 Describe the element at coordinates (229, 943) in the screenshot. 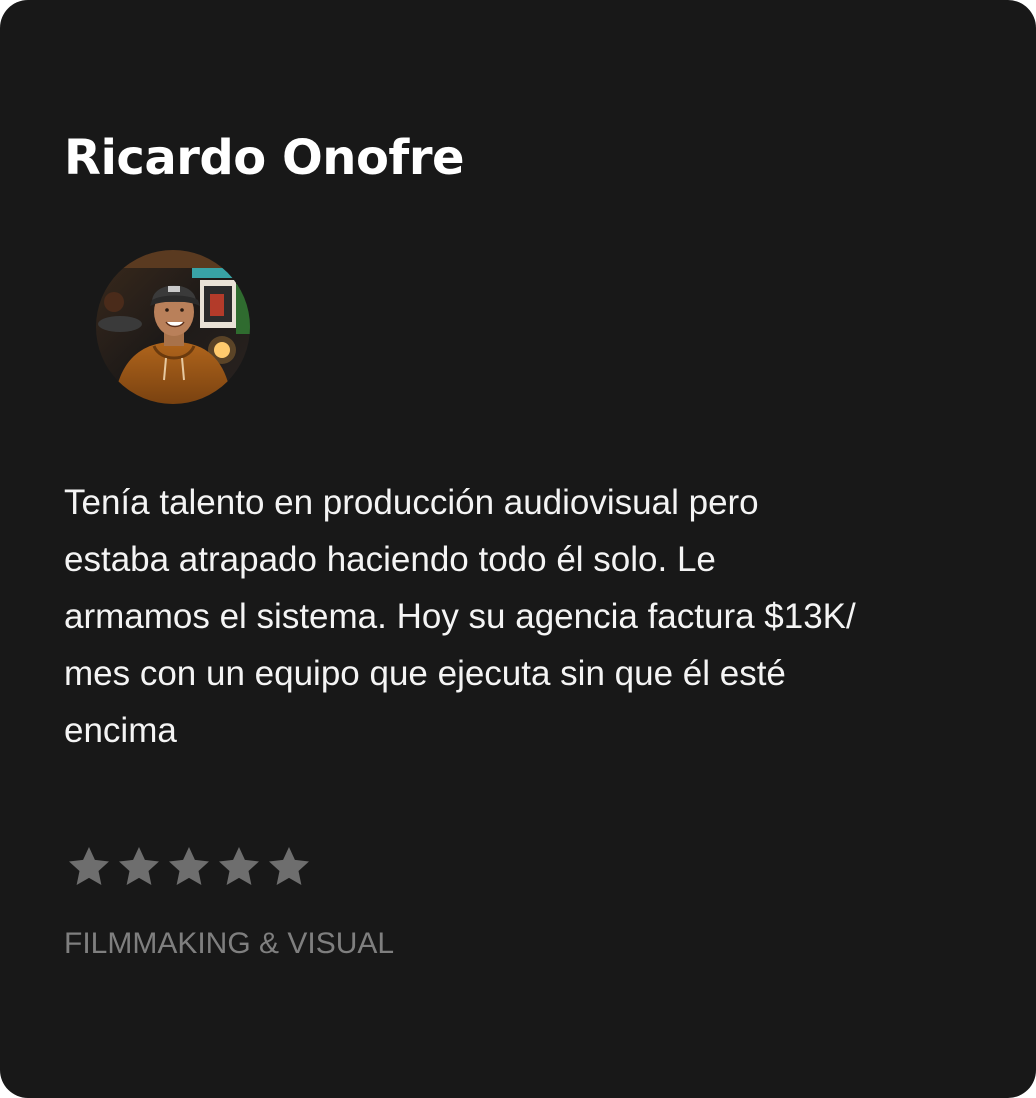

I see `testimonial-category: FILMMAKING & VISUAL` at that location.